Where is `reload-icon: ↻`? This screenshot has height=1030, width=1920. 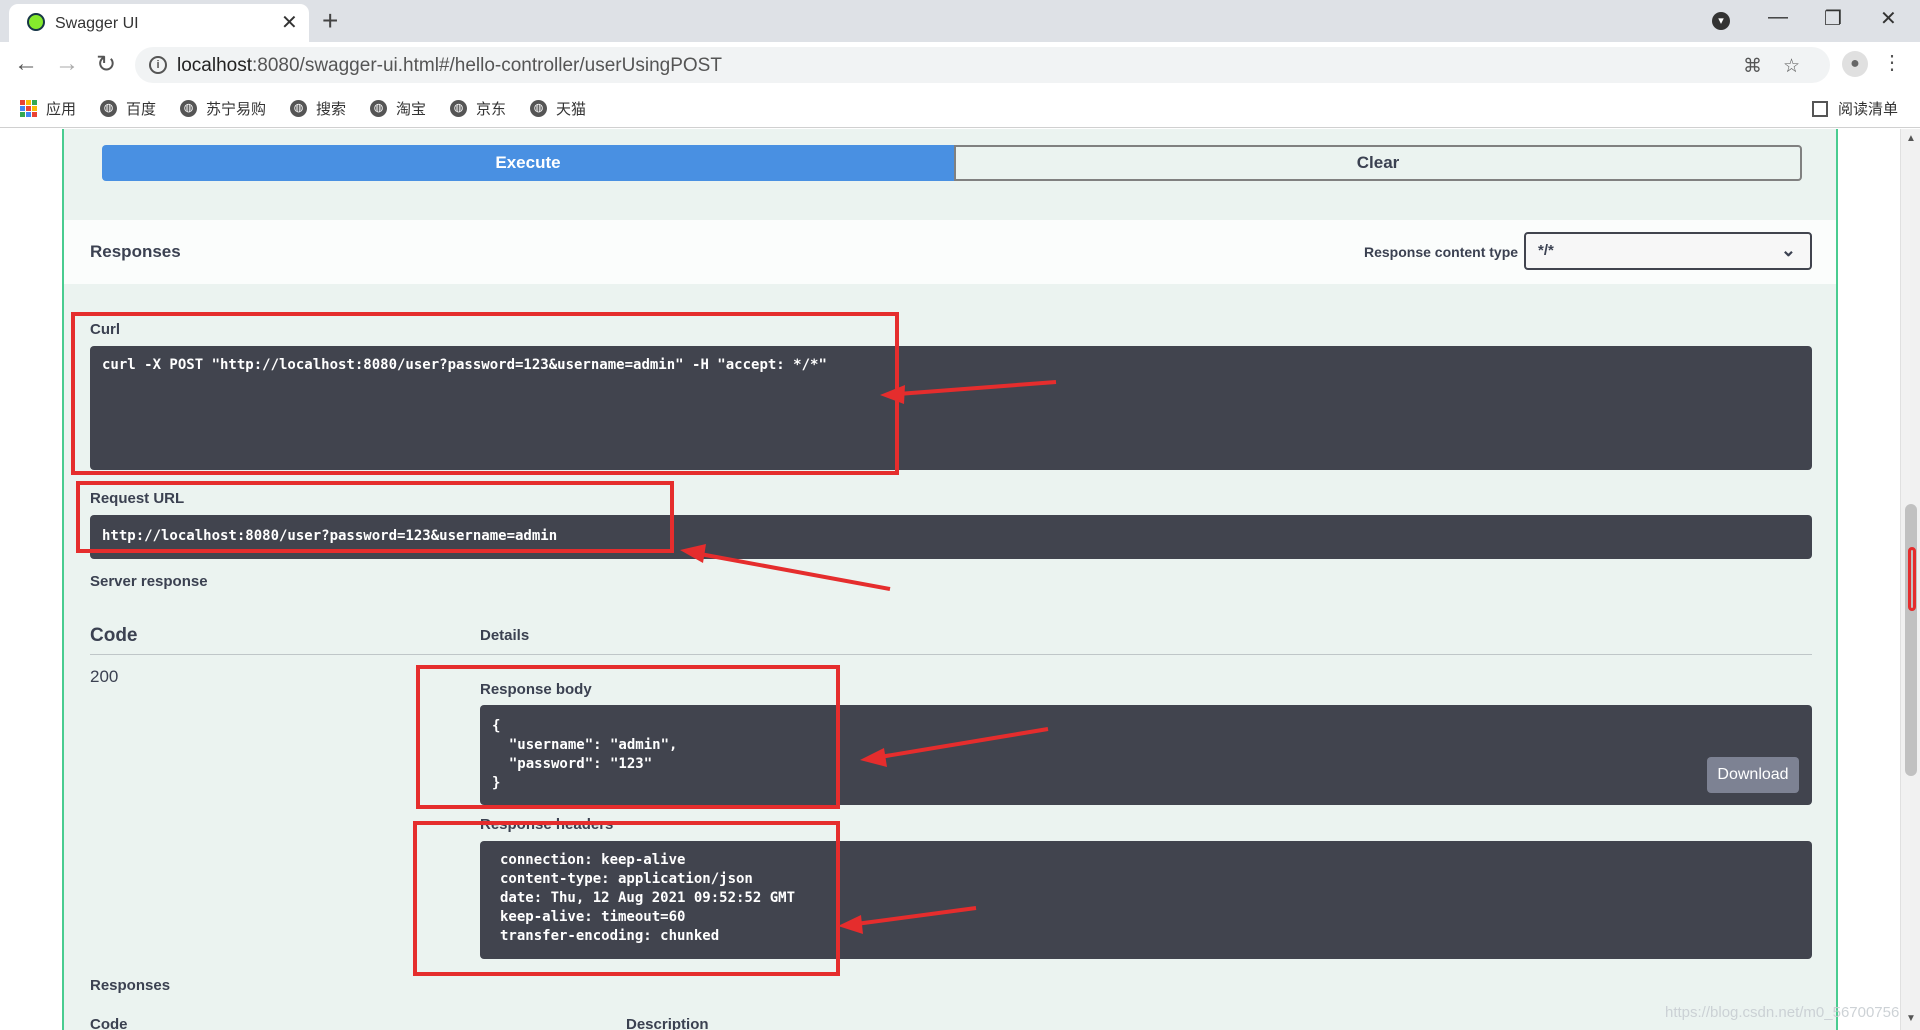 reload-icon: ↻ is located at coordinates (106, 64).